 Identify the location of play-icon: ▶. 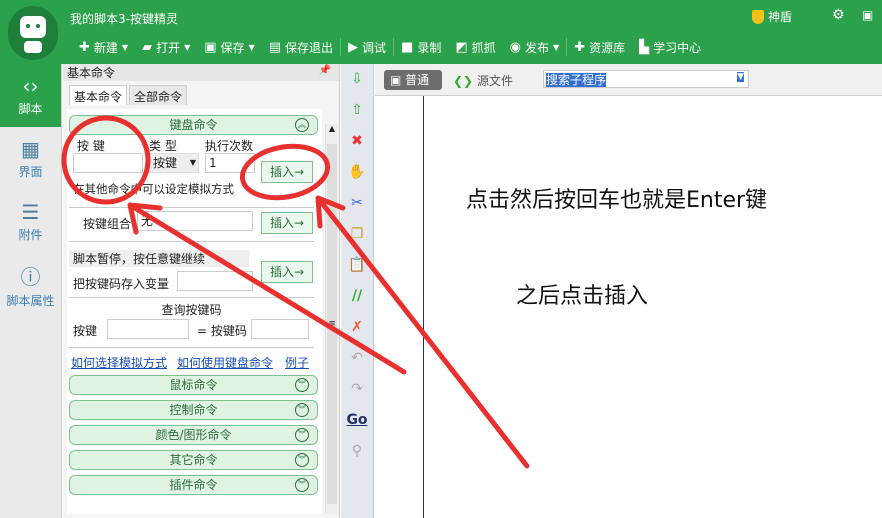
(353, 47).